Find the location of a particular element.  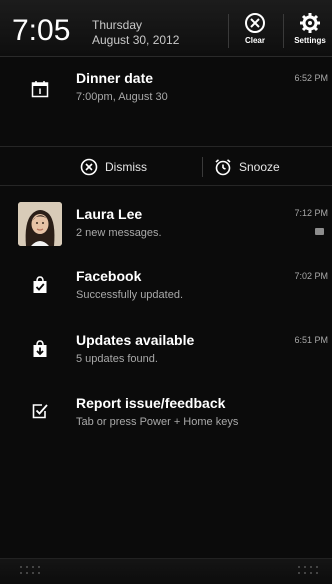

grip-left-icon is located at coordinates (33, 571).